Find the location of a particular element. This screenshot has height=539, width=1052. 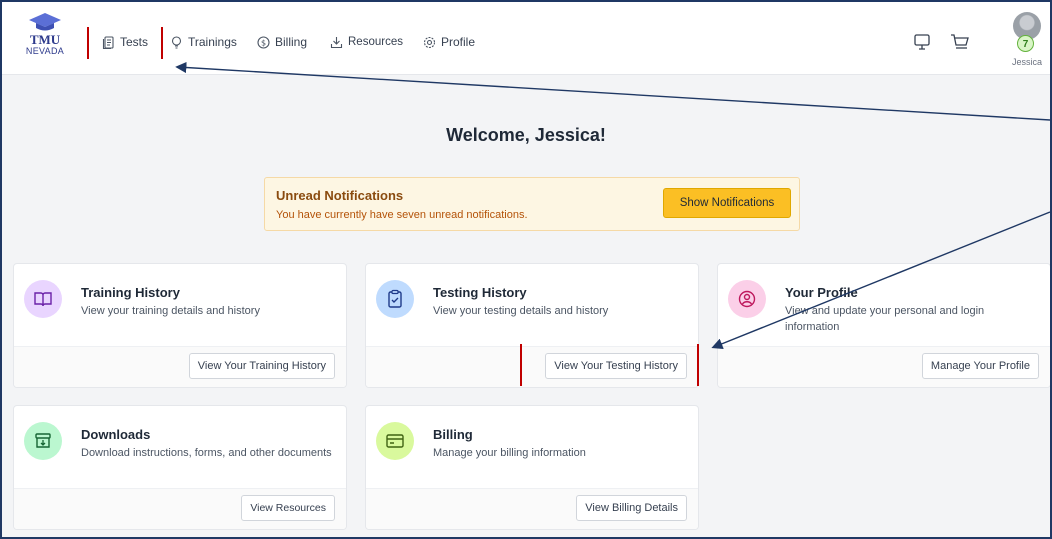

card-description: Manage your billing information is located at coordinates (509, 453).